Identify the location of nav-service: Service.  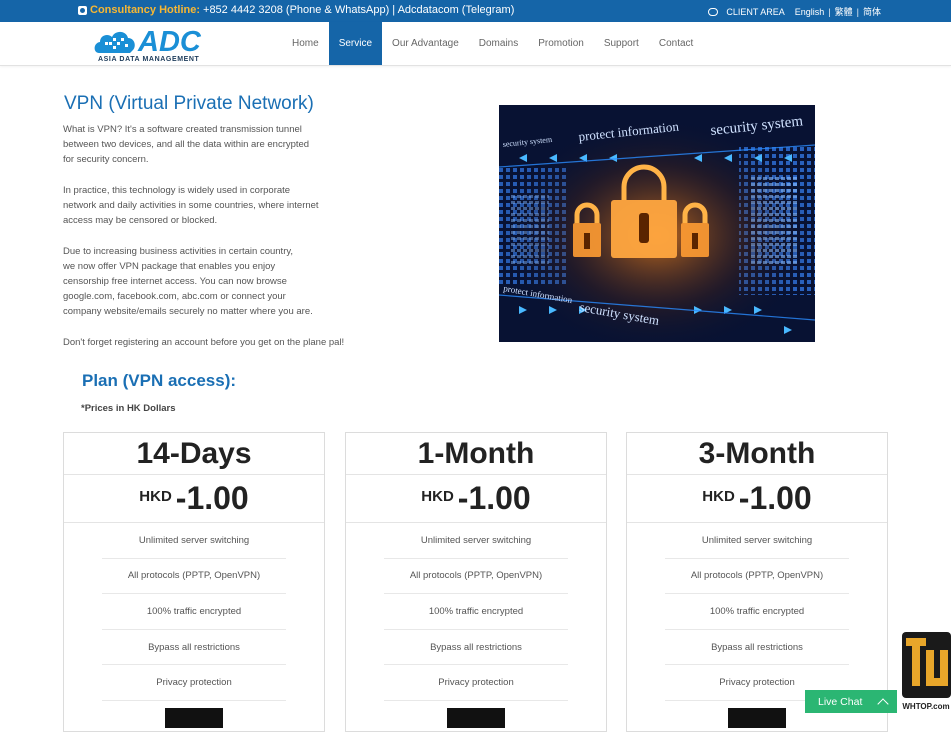
(355, 43).